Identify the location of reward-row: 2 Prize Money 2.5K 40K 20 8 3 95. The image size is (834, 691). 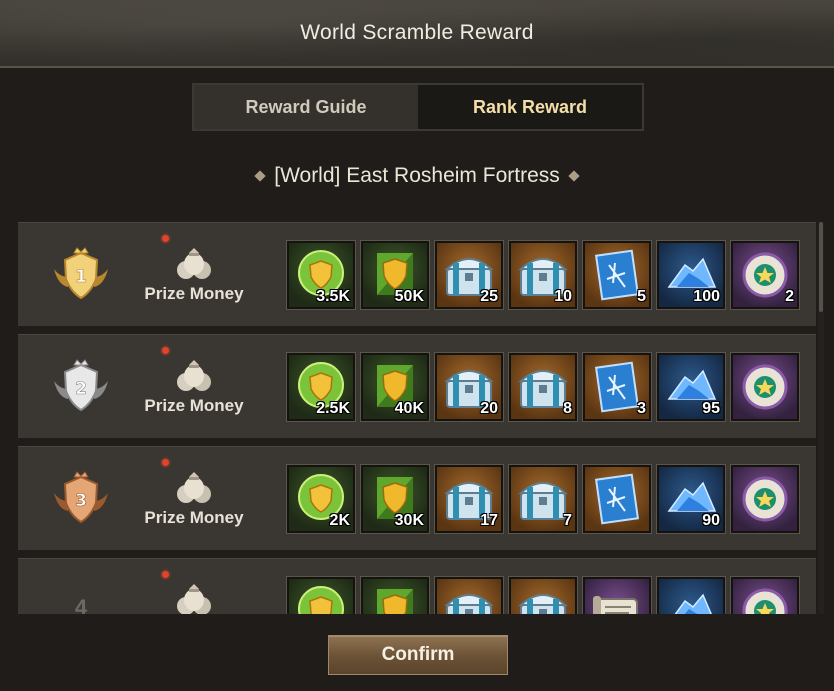
(417, 386).